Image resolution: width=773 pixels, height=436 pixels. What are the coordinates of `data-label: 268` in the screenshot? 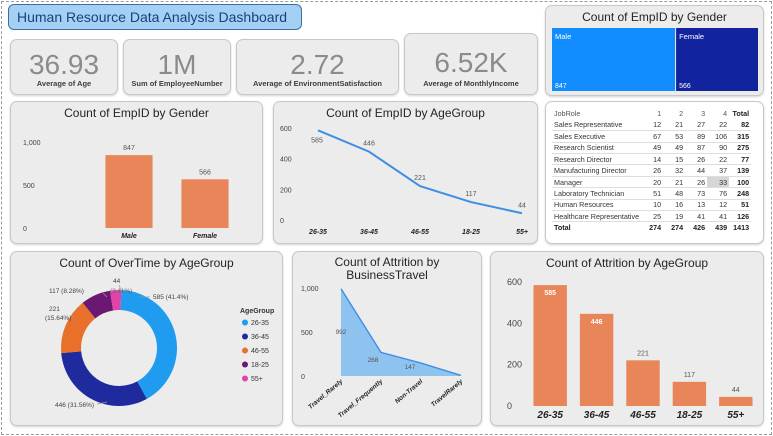 It's located at (373, 360).